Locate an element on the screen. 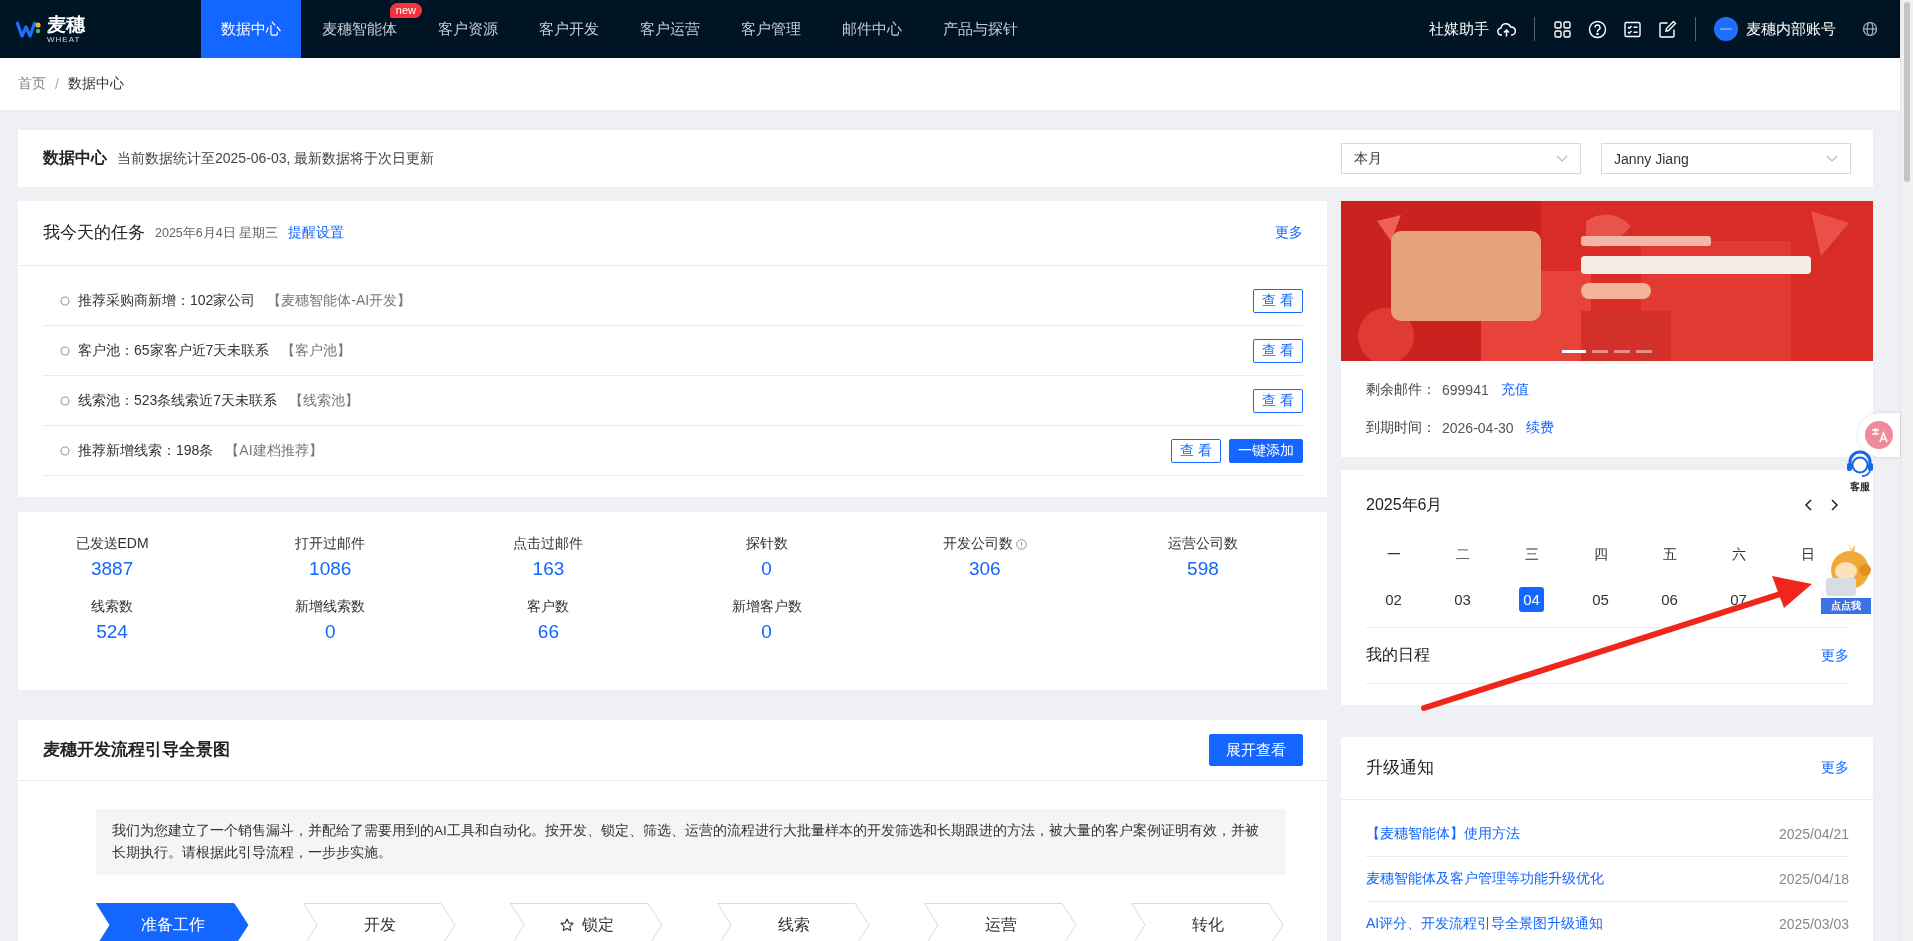  stat-label: 开发公司数 is located at coordinates (977, 544).